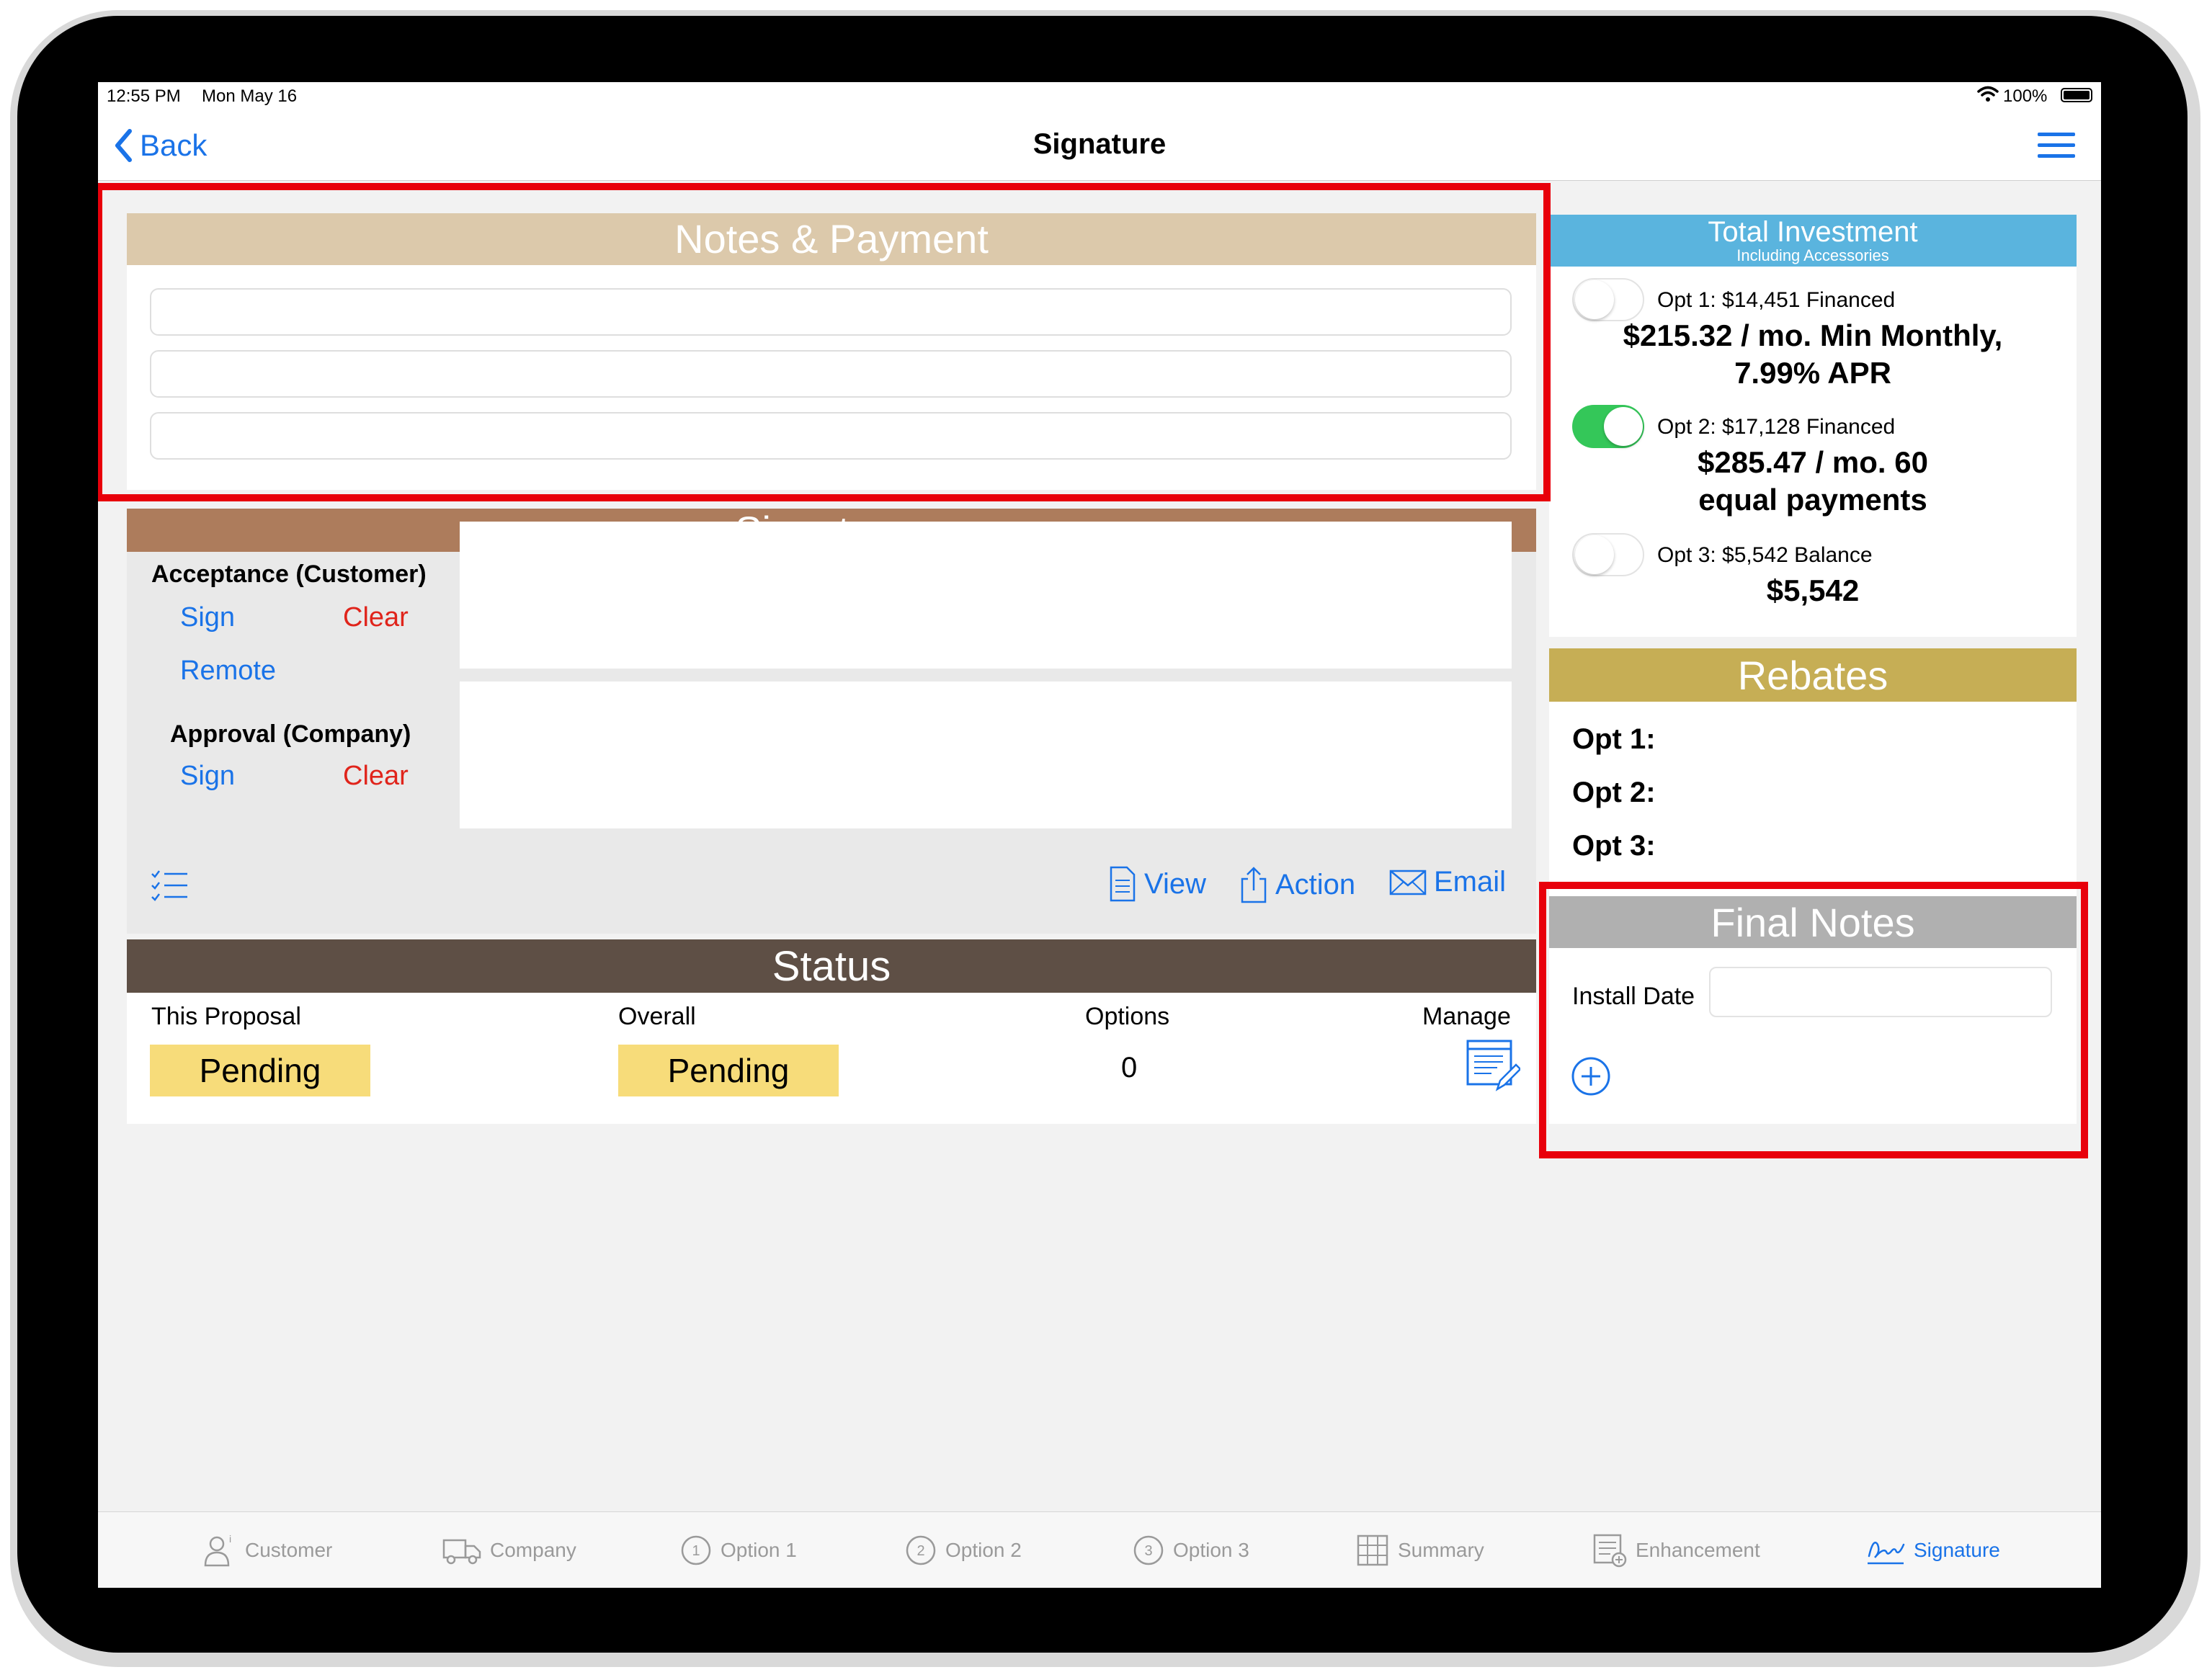  I want to click on this-proposal-status-badge: Pending, so click(260, 1070).